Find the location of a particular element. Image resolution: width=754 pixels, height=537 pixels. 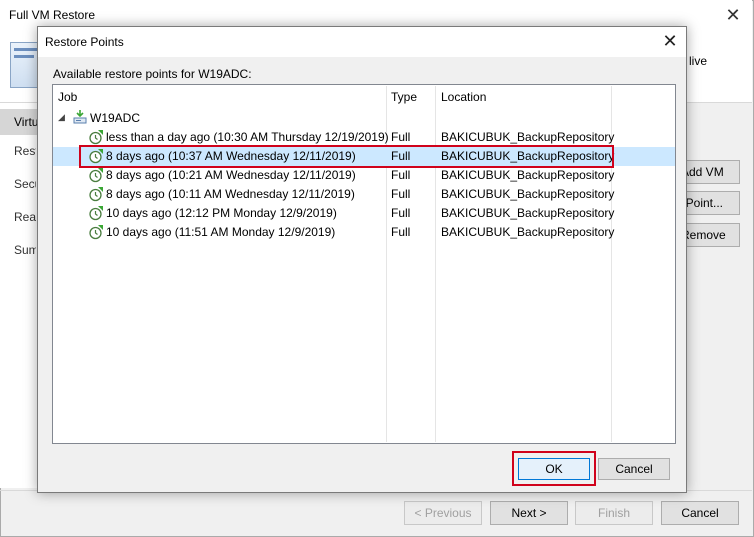

tree-expander-icon: ◢ is located at coordinates (61, 117).